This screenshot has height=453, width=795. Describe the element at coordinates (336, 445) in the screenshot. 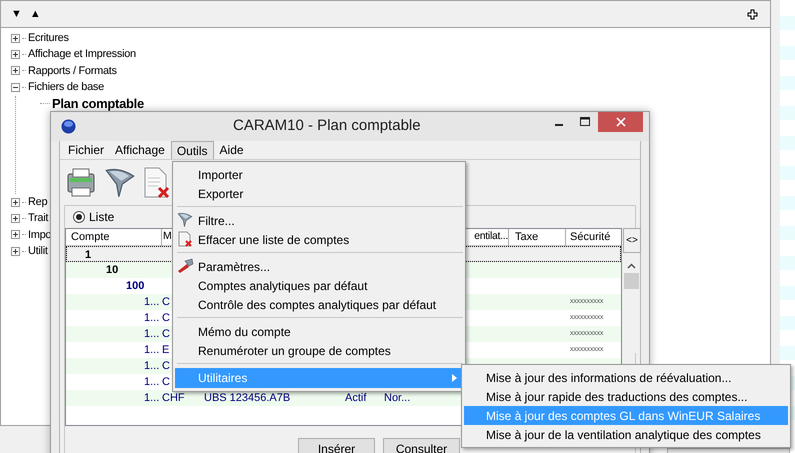

I see `dialog-button: Insérer` at that location.